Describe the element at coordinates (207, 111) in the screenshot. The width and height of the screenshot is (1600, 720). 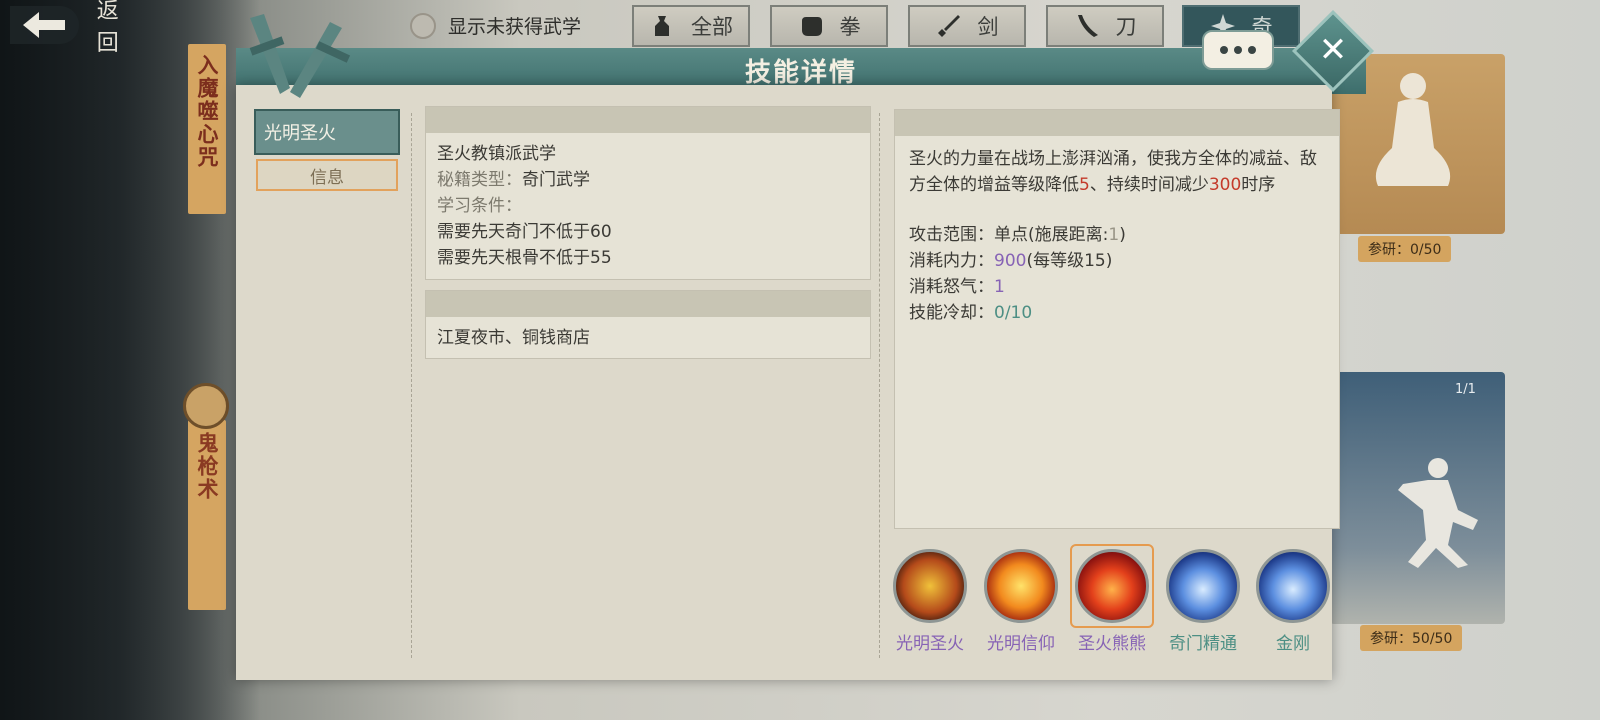
I see `martial-card-label: 入魔噬心咒` at that location.